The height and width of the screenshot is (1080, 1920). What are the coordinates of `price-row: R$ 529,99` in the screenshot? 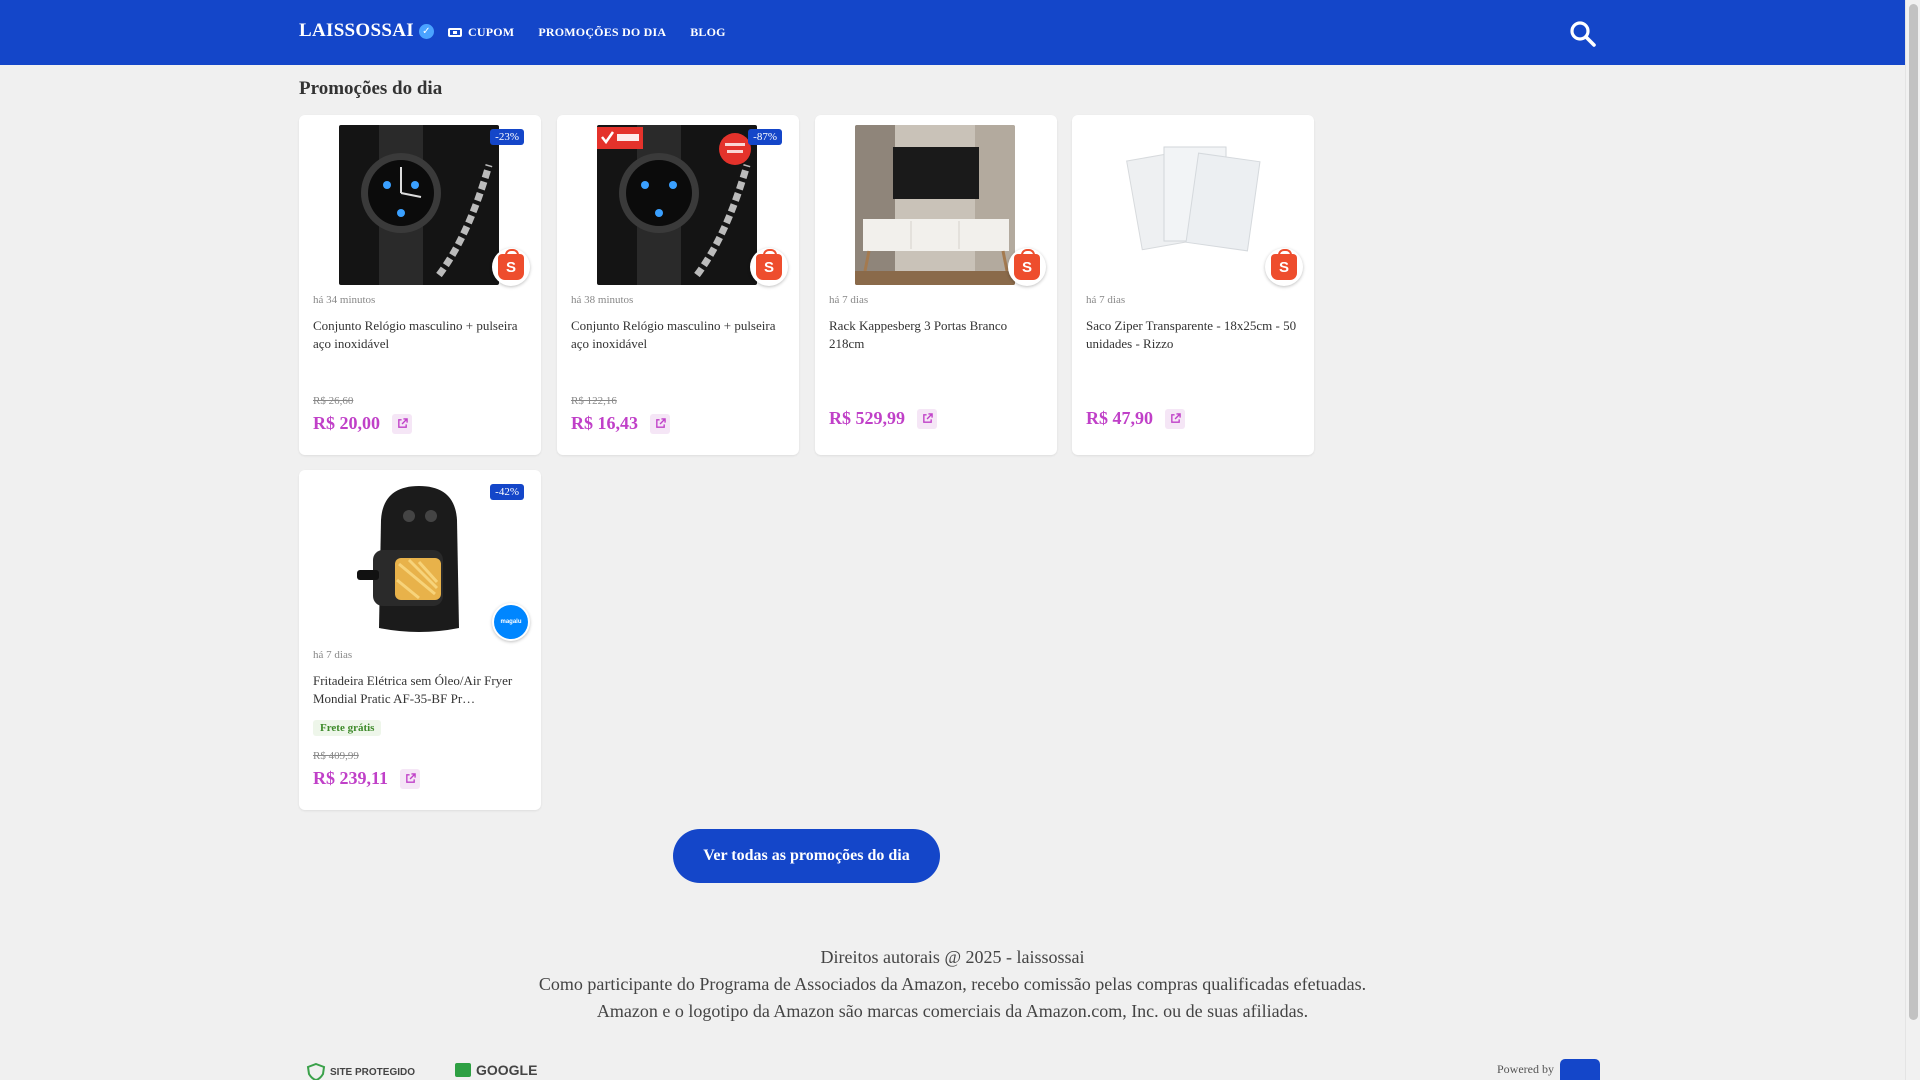 It's located at (883, 418).